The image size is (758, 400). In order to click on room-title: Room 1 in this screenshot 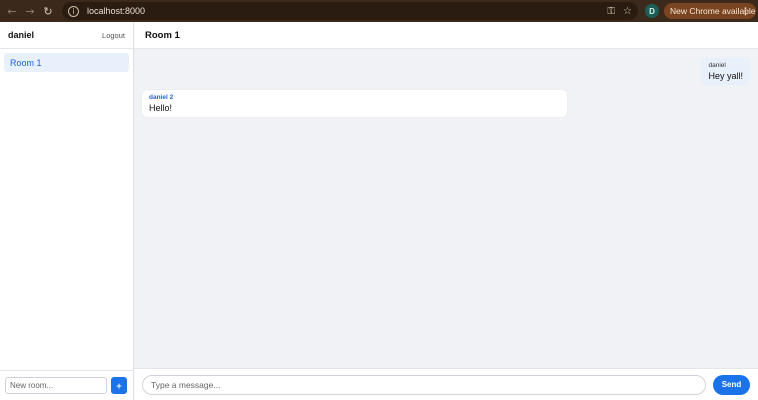, I will do `click(162, 35)`.